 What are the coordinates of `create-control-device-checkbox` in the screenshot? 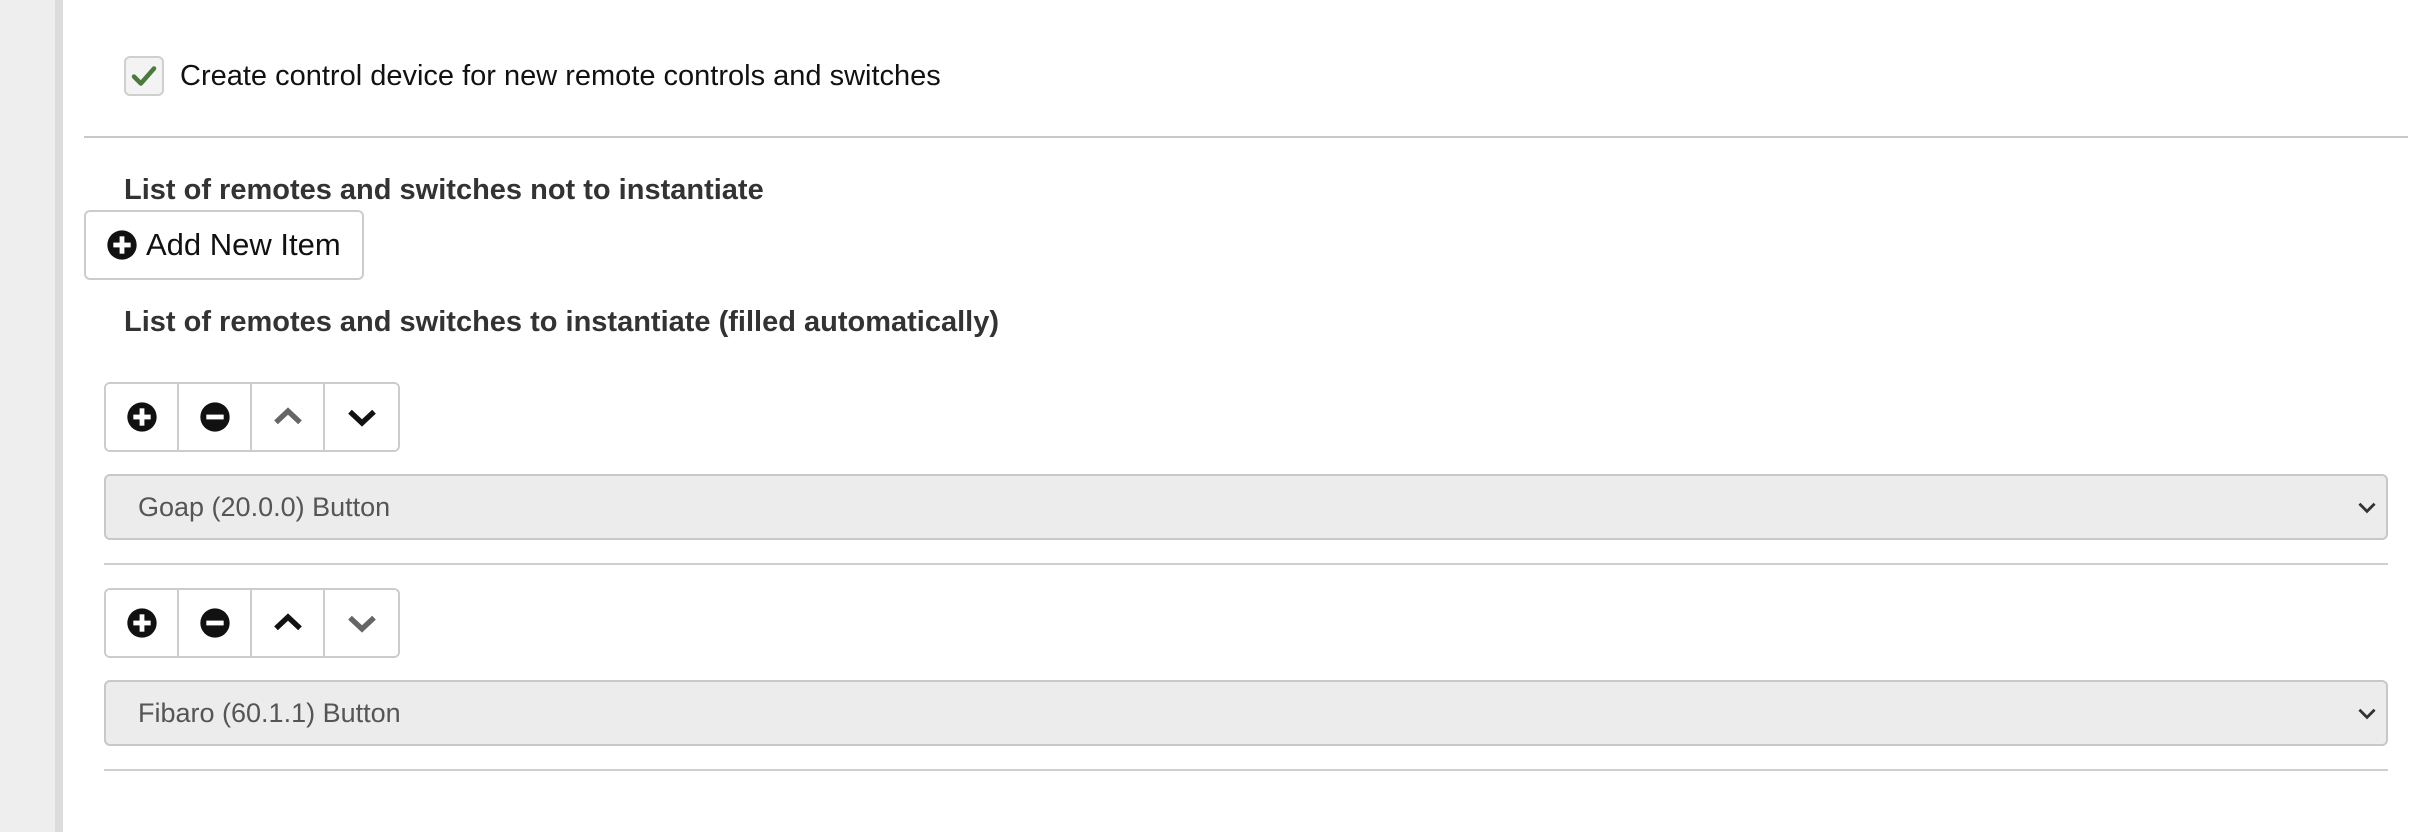 It's located at (144, 76).